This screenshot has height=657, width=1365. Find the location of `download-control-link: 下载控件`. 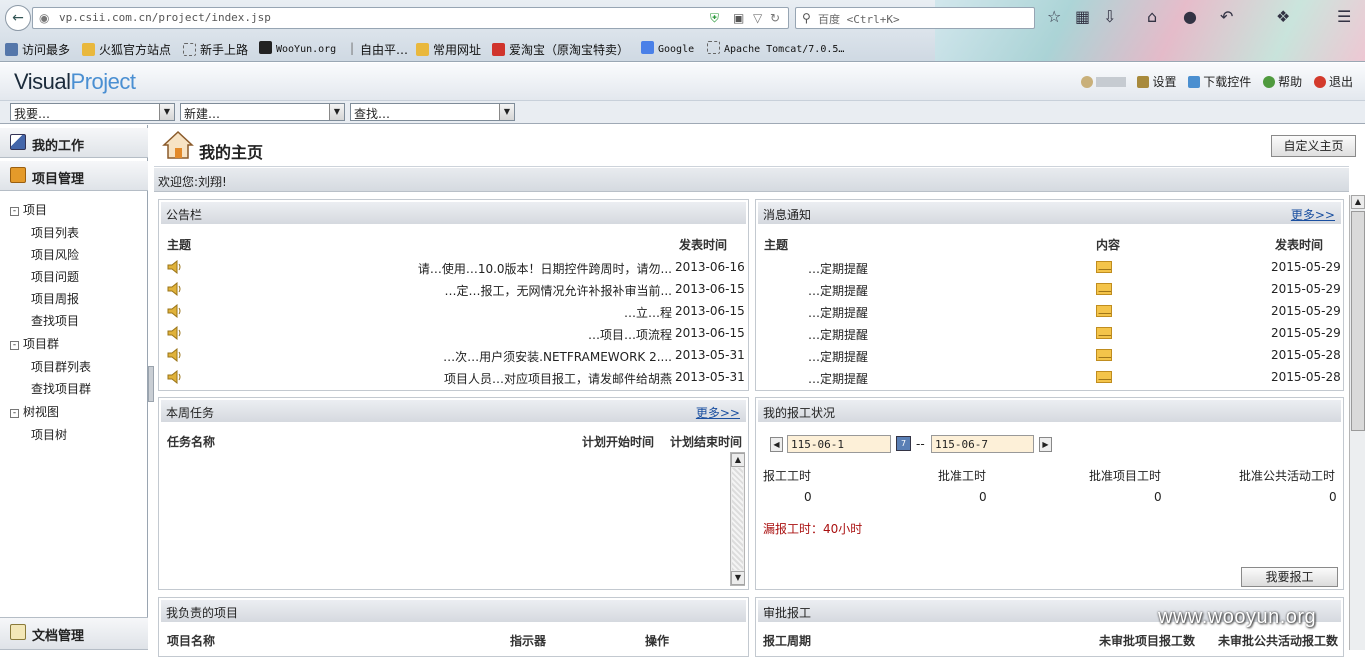

download-control-link: 下载控件 is located at coordinates (1219, 81).